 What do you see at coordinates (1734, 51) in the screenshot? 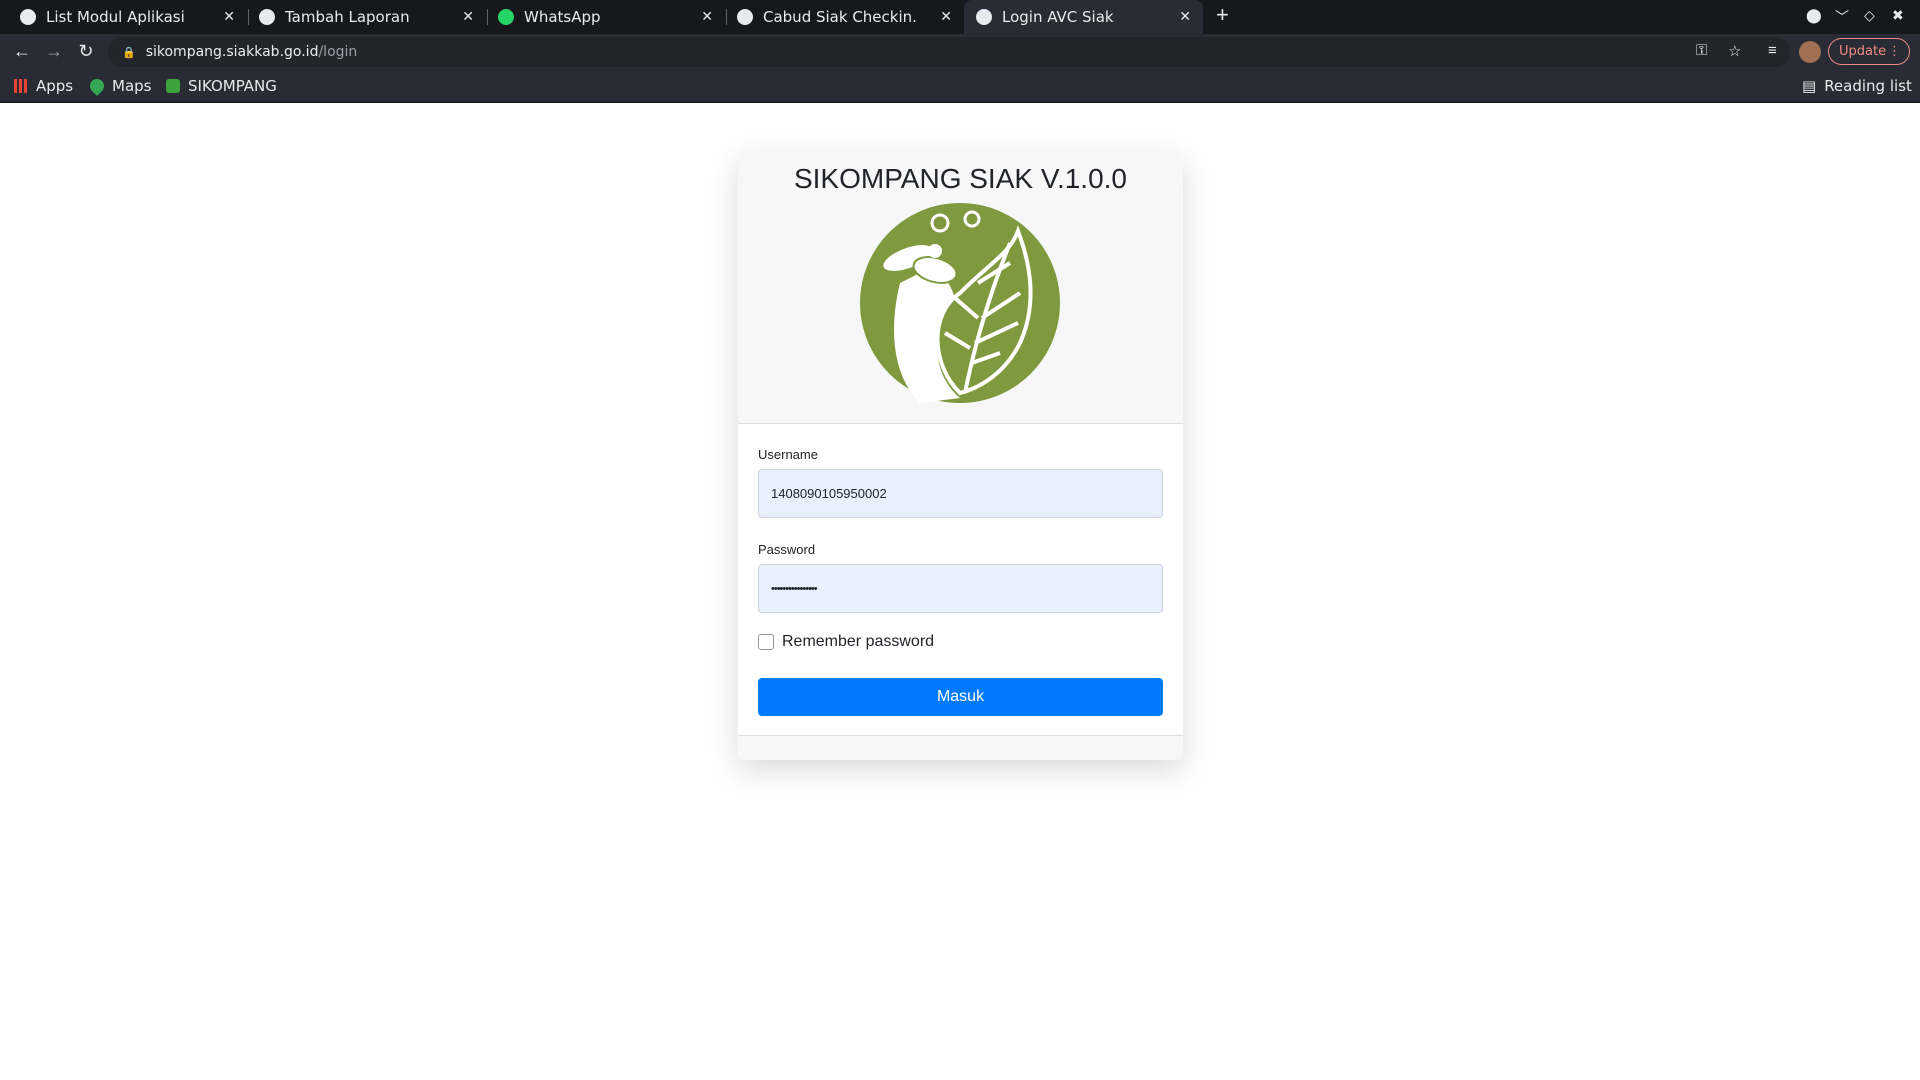
I see `star-icon: ☆` at bounding box center [1734, 51].